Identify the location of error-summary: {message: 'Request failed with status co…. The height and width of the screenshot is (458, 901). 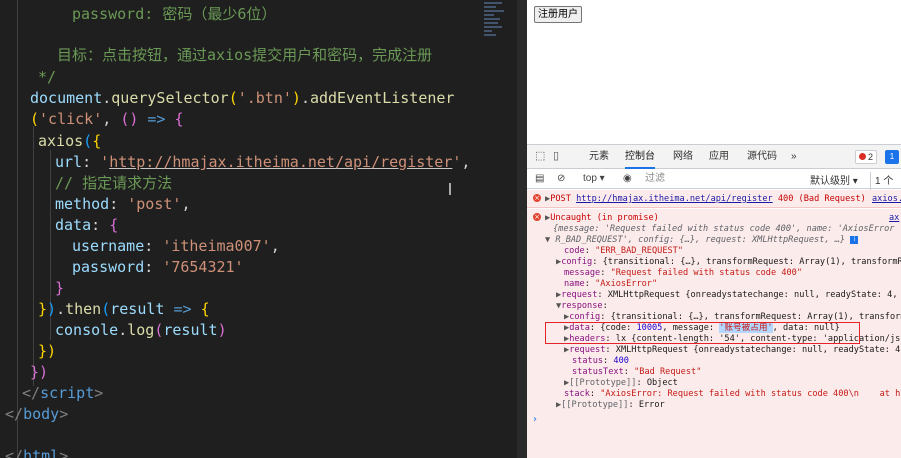
(724, 229).